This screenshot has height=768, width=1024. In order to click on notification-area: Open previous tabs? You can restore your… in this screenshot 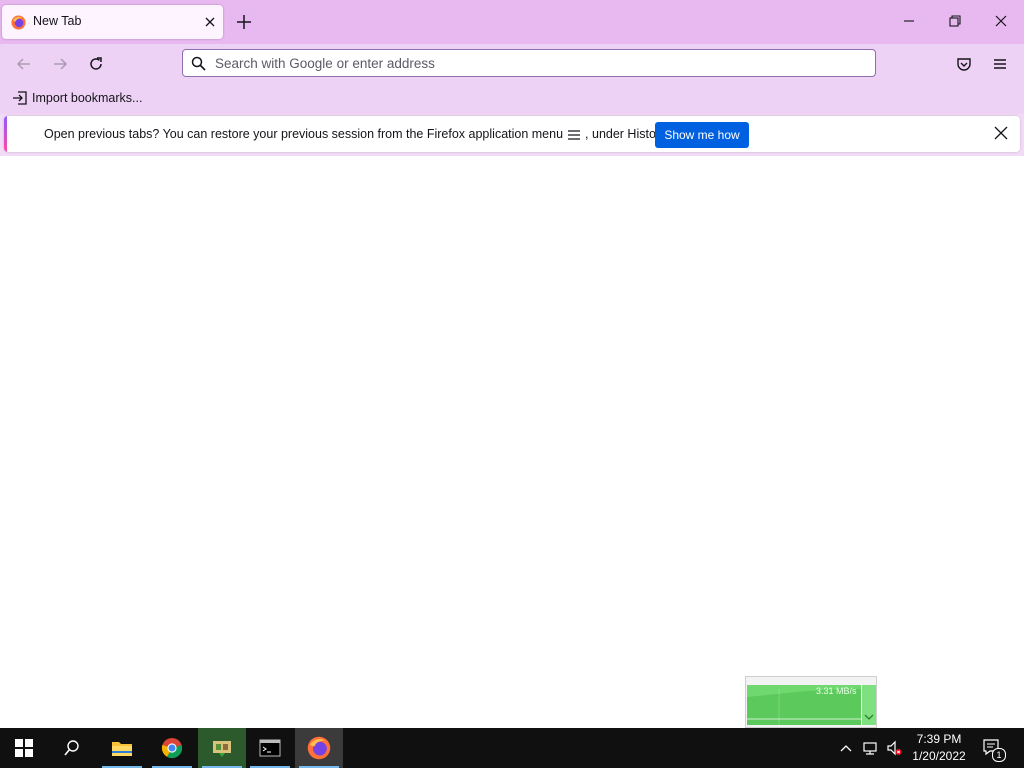, I will do `click(512, 135)`.